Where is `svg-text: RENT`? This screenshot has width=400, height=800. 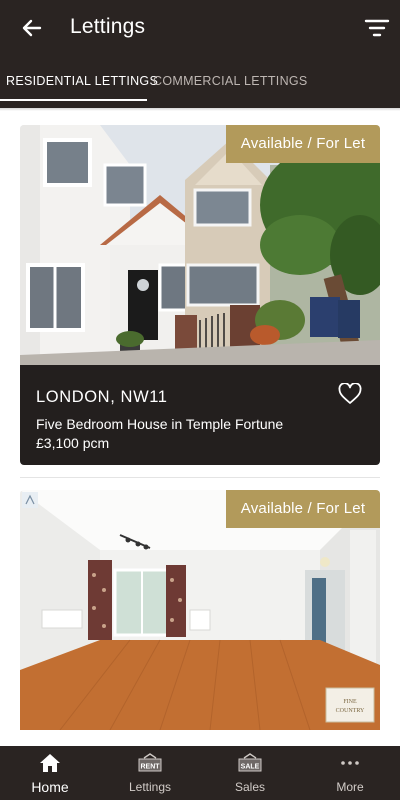
svg-text: RENT is located at coordinates (150, 767).